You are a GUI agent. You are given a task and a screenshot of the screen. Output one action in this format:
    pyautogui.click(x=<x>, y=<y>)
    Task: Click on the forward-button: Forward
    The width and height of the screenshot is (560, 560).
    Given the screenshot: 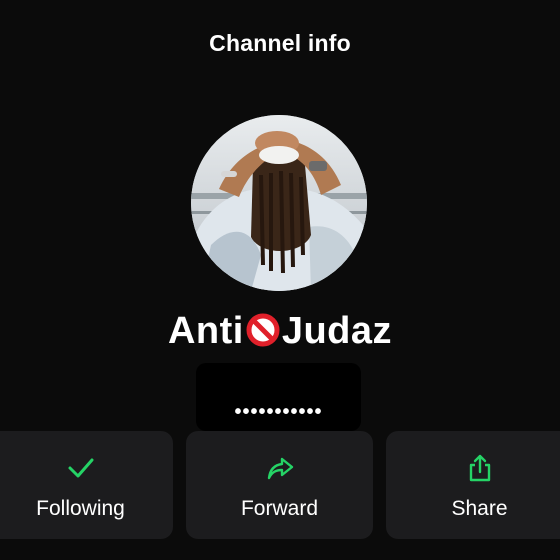 What is the action you would take?
    pyautogui.click(x=279, y=485)
    